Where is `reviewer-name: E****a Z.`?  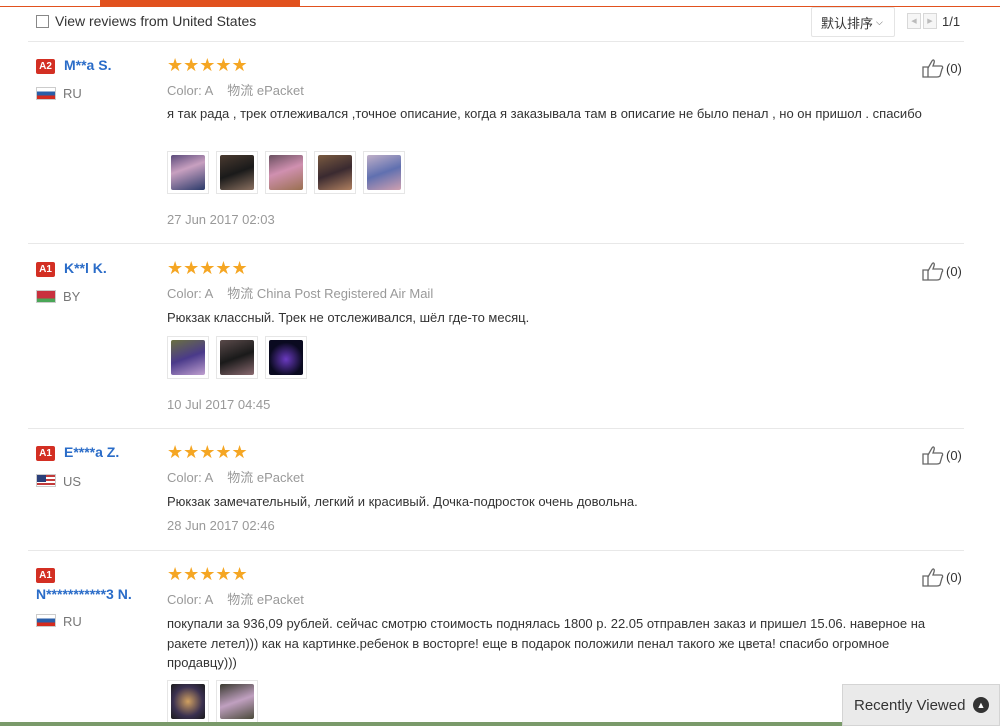
reviewer-name: E****a Z. is located at coordinates (91, 452).